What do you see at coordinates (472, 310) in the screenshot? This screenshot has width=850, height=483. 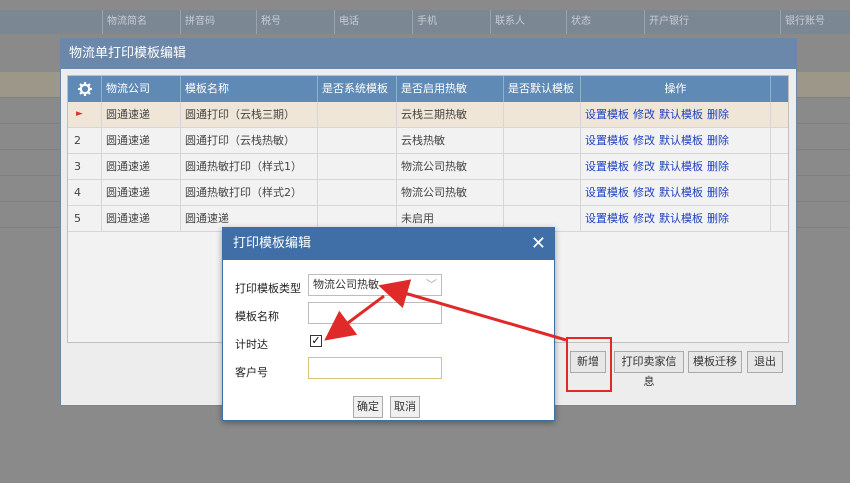 I see `arrow-to-type-select` at bounding box center [472, 310].